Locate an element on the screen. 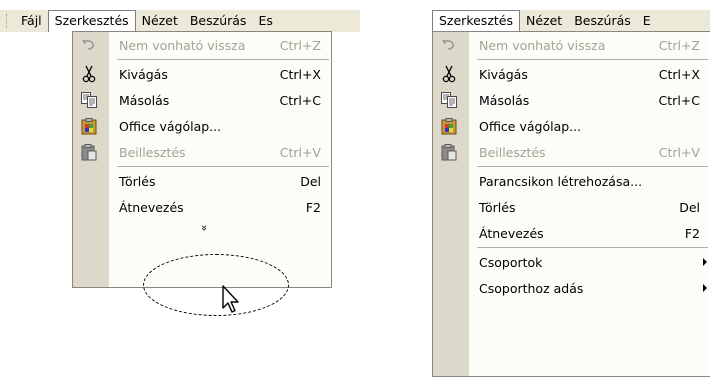 Image resolution: width=710 pixels, height=378 pixels. menu-item-9: Átnevezés F2 is located at coordinates (571, 233).